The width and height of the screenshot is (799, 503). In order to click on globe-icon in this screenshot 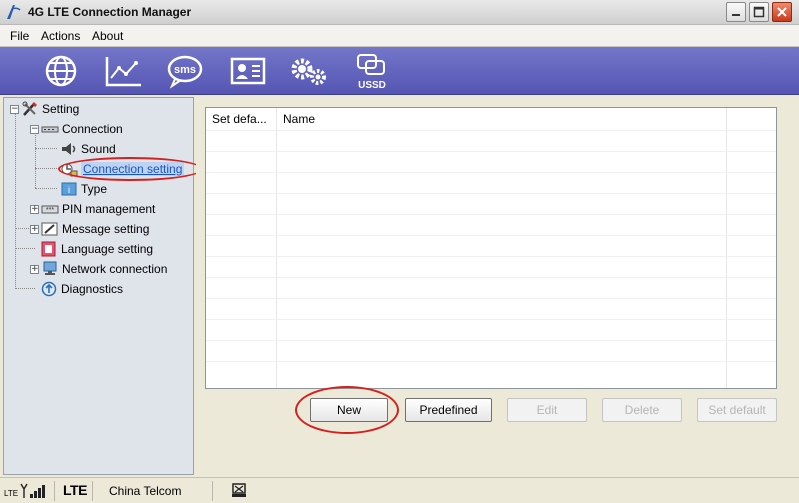, I will do `click(61, 71)`.